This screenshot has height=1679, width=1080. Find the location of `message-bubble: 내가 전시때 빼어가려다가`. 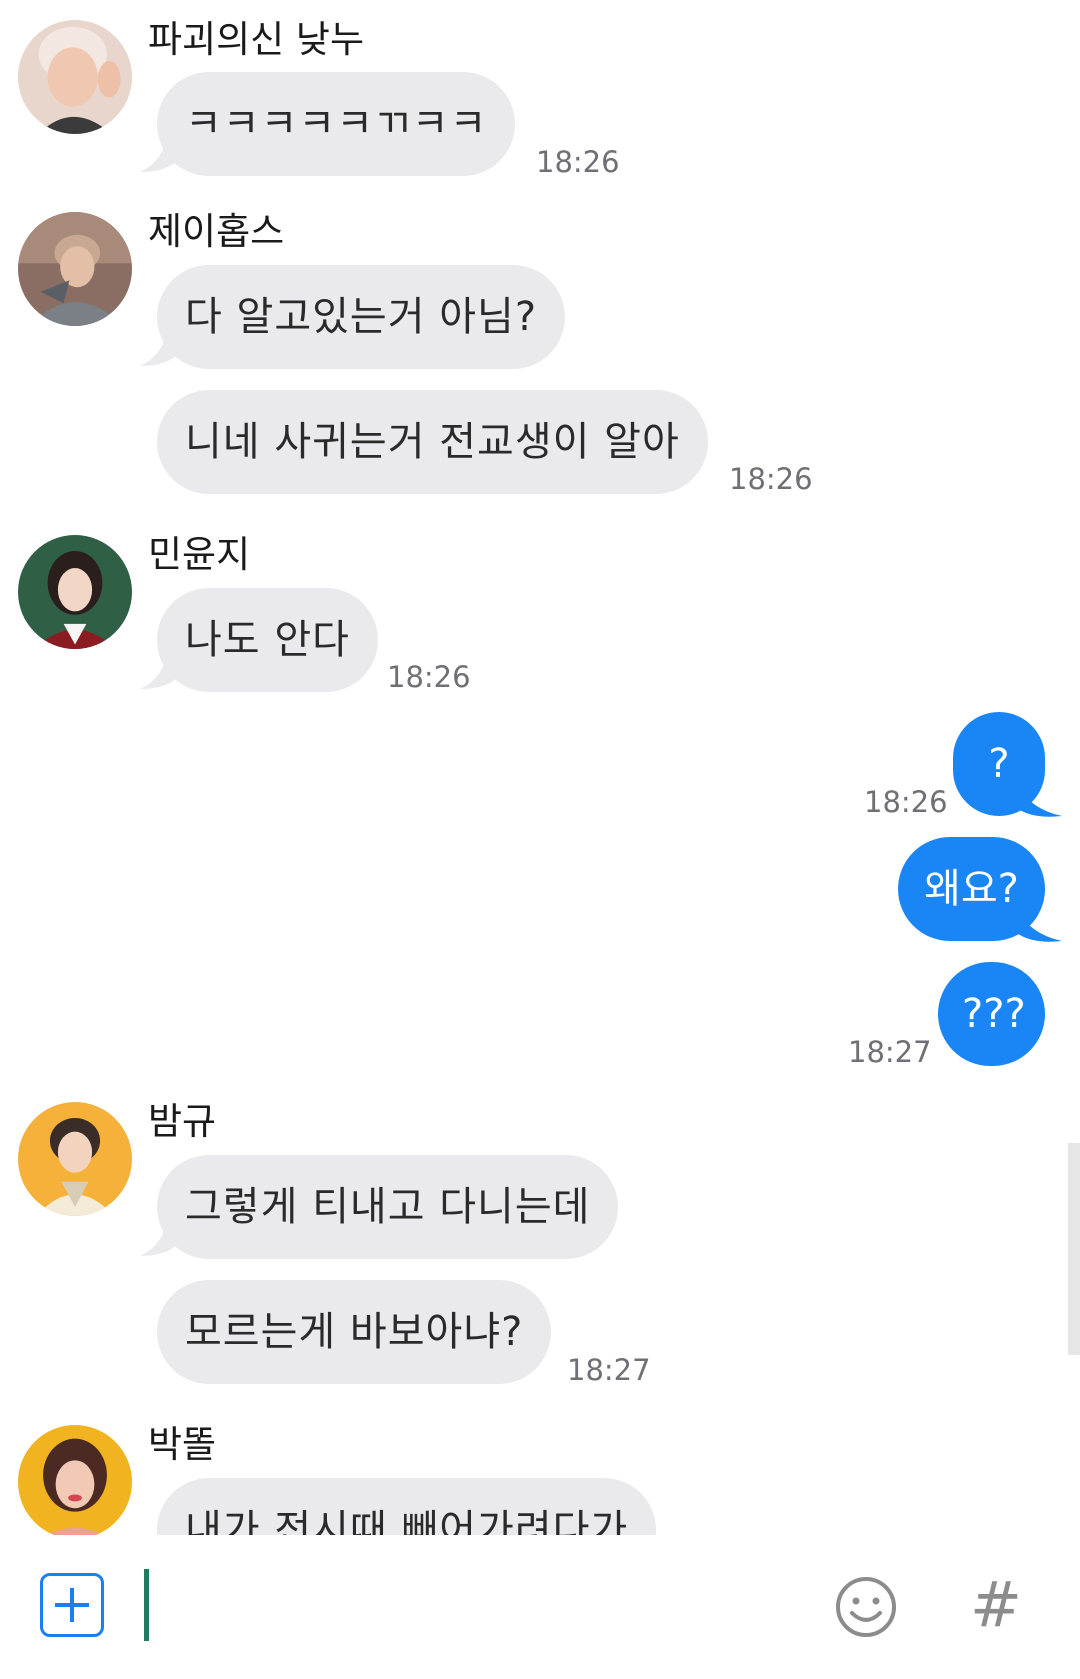

message-bubble: 내가 전시때 빼어가려다가 is located at coordinates (407, 1506).